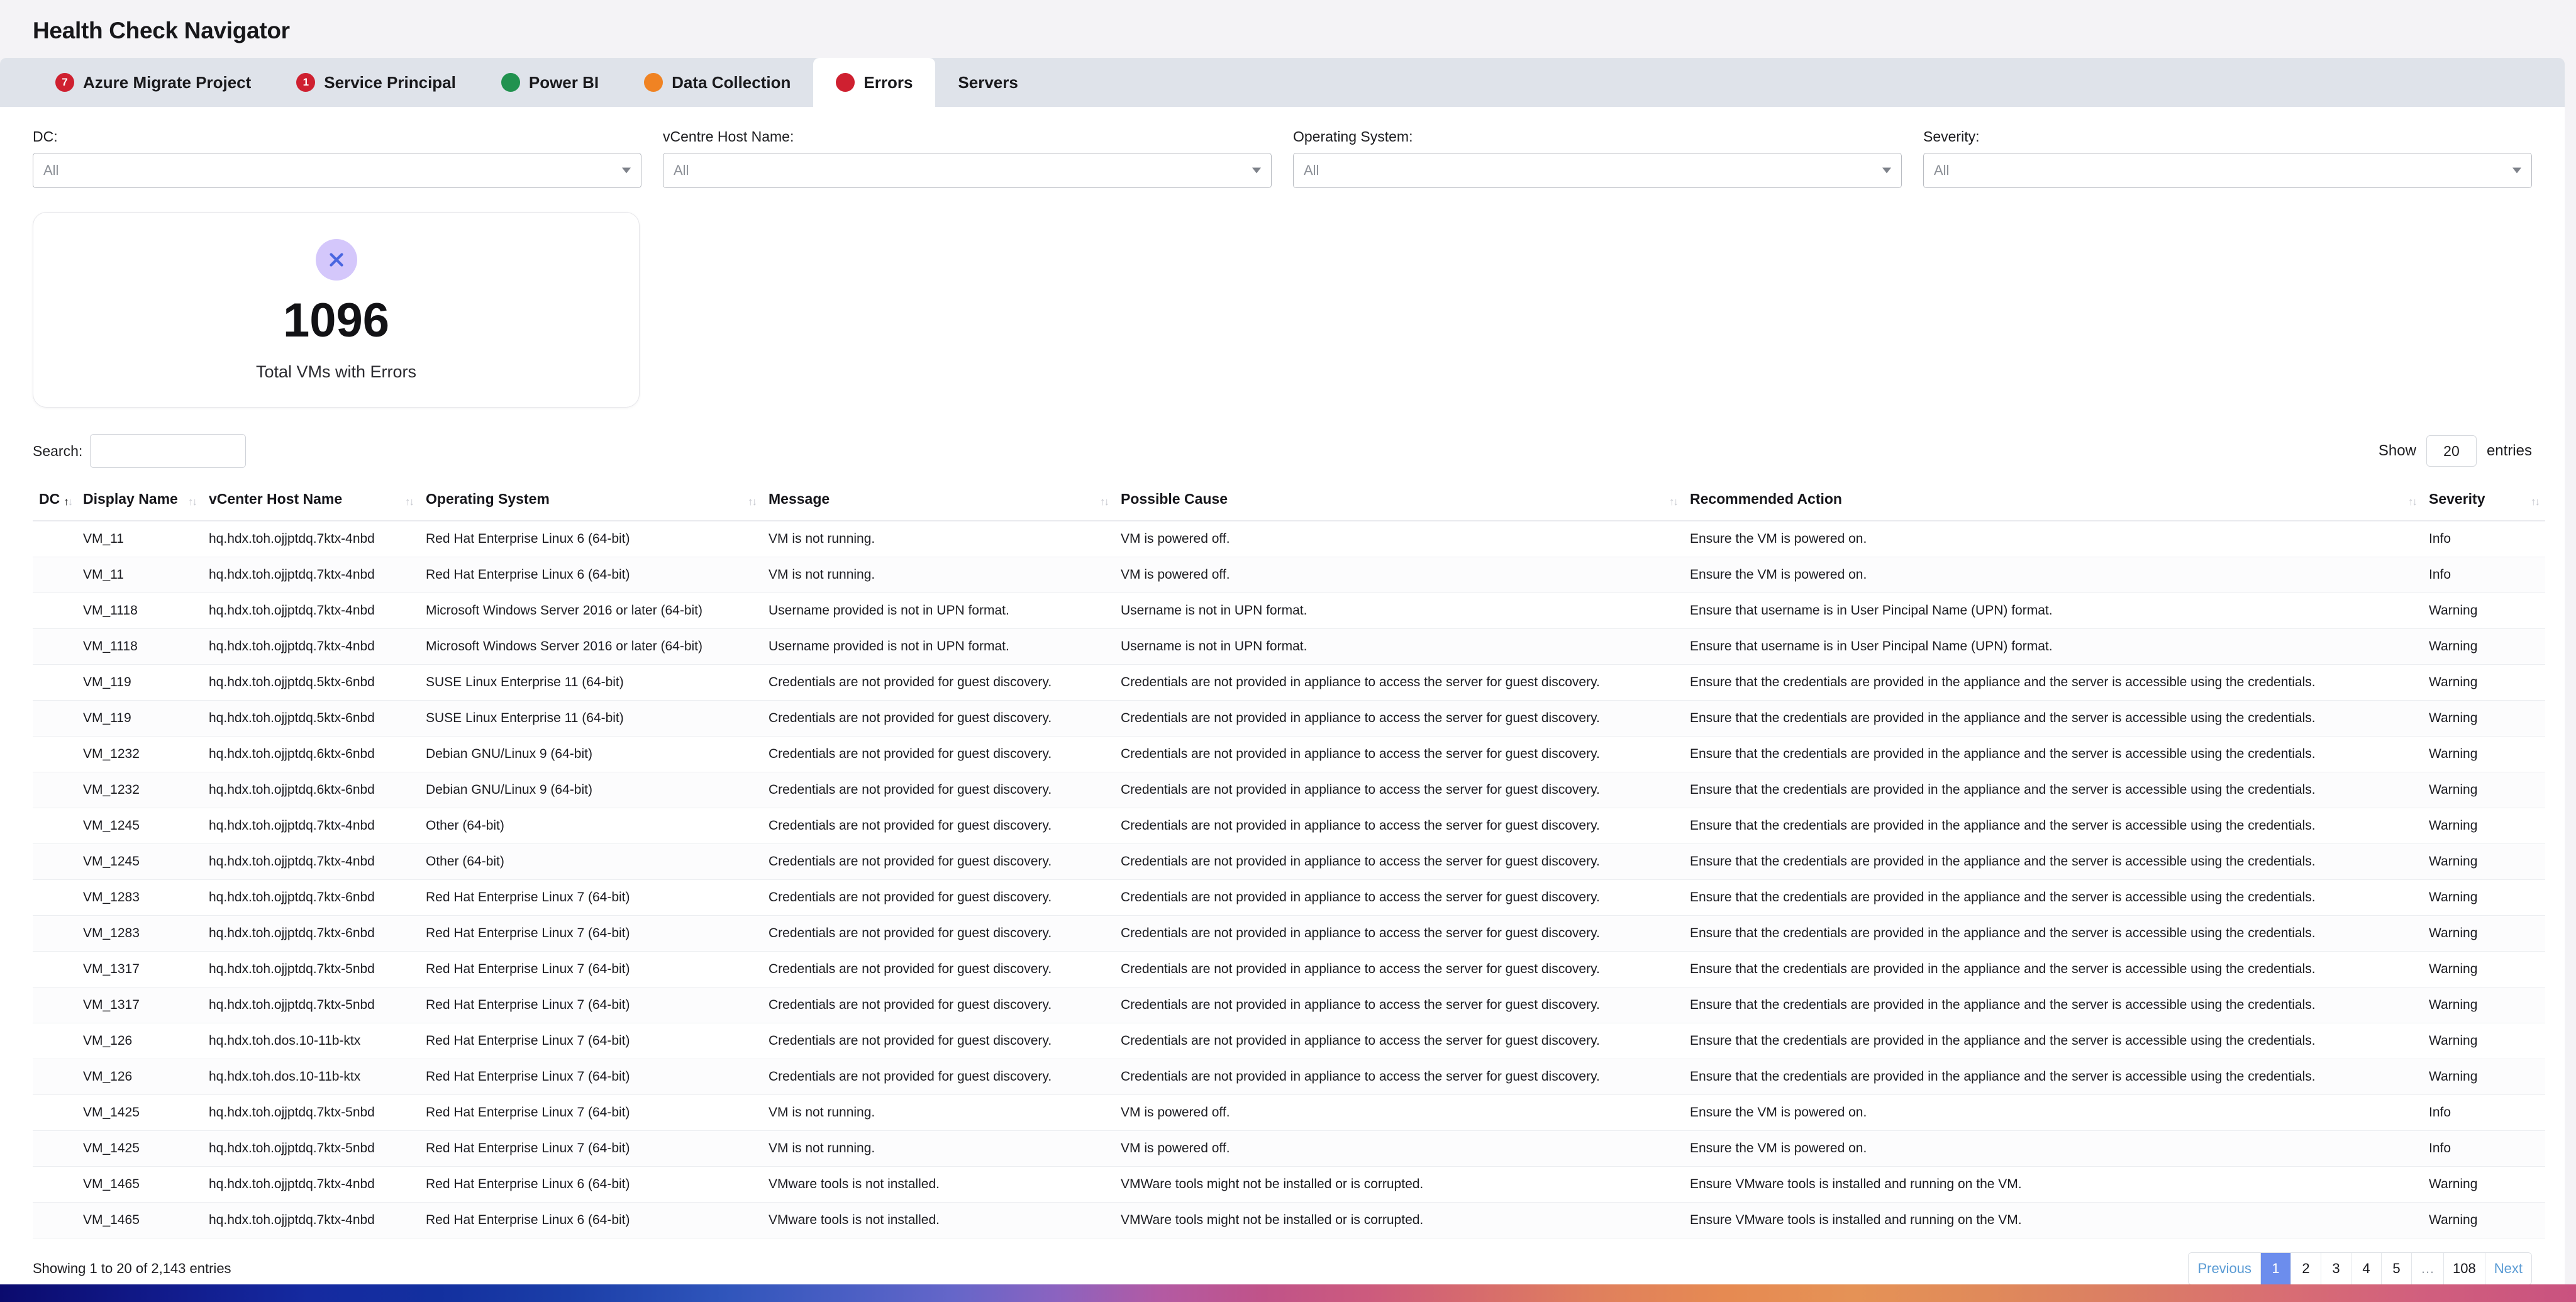 Image resolution: width=2576 pixels, height=1302 pixels. I want to click on column-header-severity: Severity ↑↓, so click(2484, 501).